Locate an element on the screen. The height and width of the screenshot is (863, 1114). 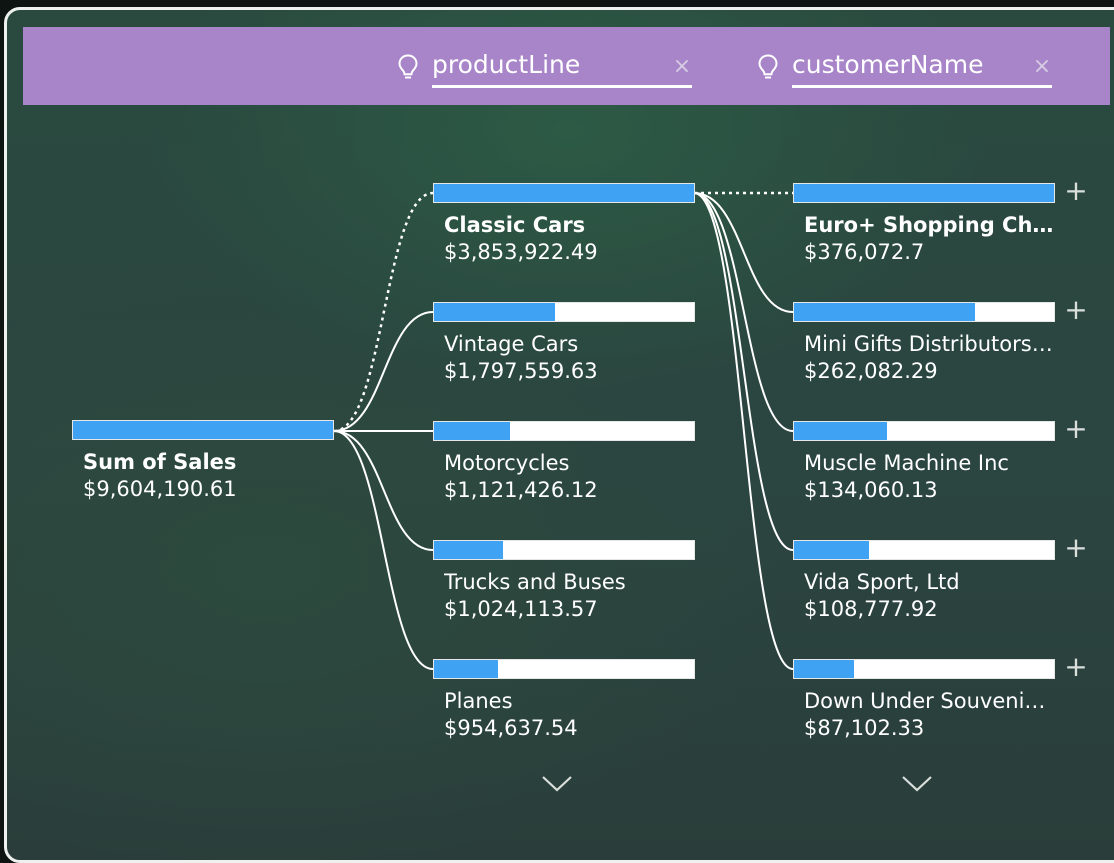
node-trucks-and-buses: Trucks and Buses $1,024,113.57 is located at coordinates (564, 585).